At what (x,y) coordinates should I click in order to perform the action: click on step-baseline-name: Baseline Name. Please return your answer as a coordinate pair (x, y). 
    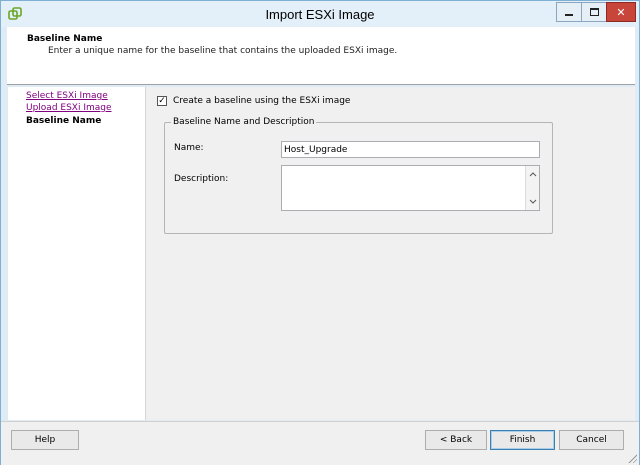
    Looking at the image, I should click on (64, 121).